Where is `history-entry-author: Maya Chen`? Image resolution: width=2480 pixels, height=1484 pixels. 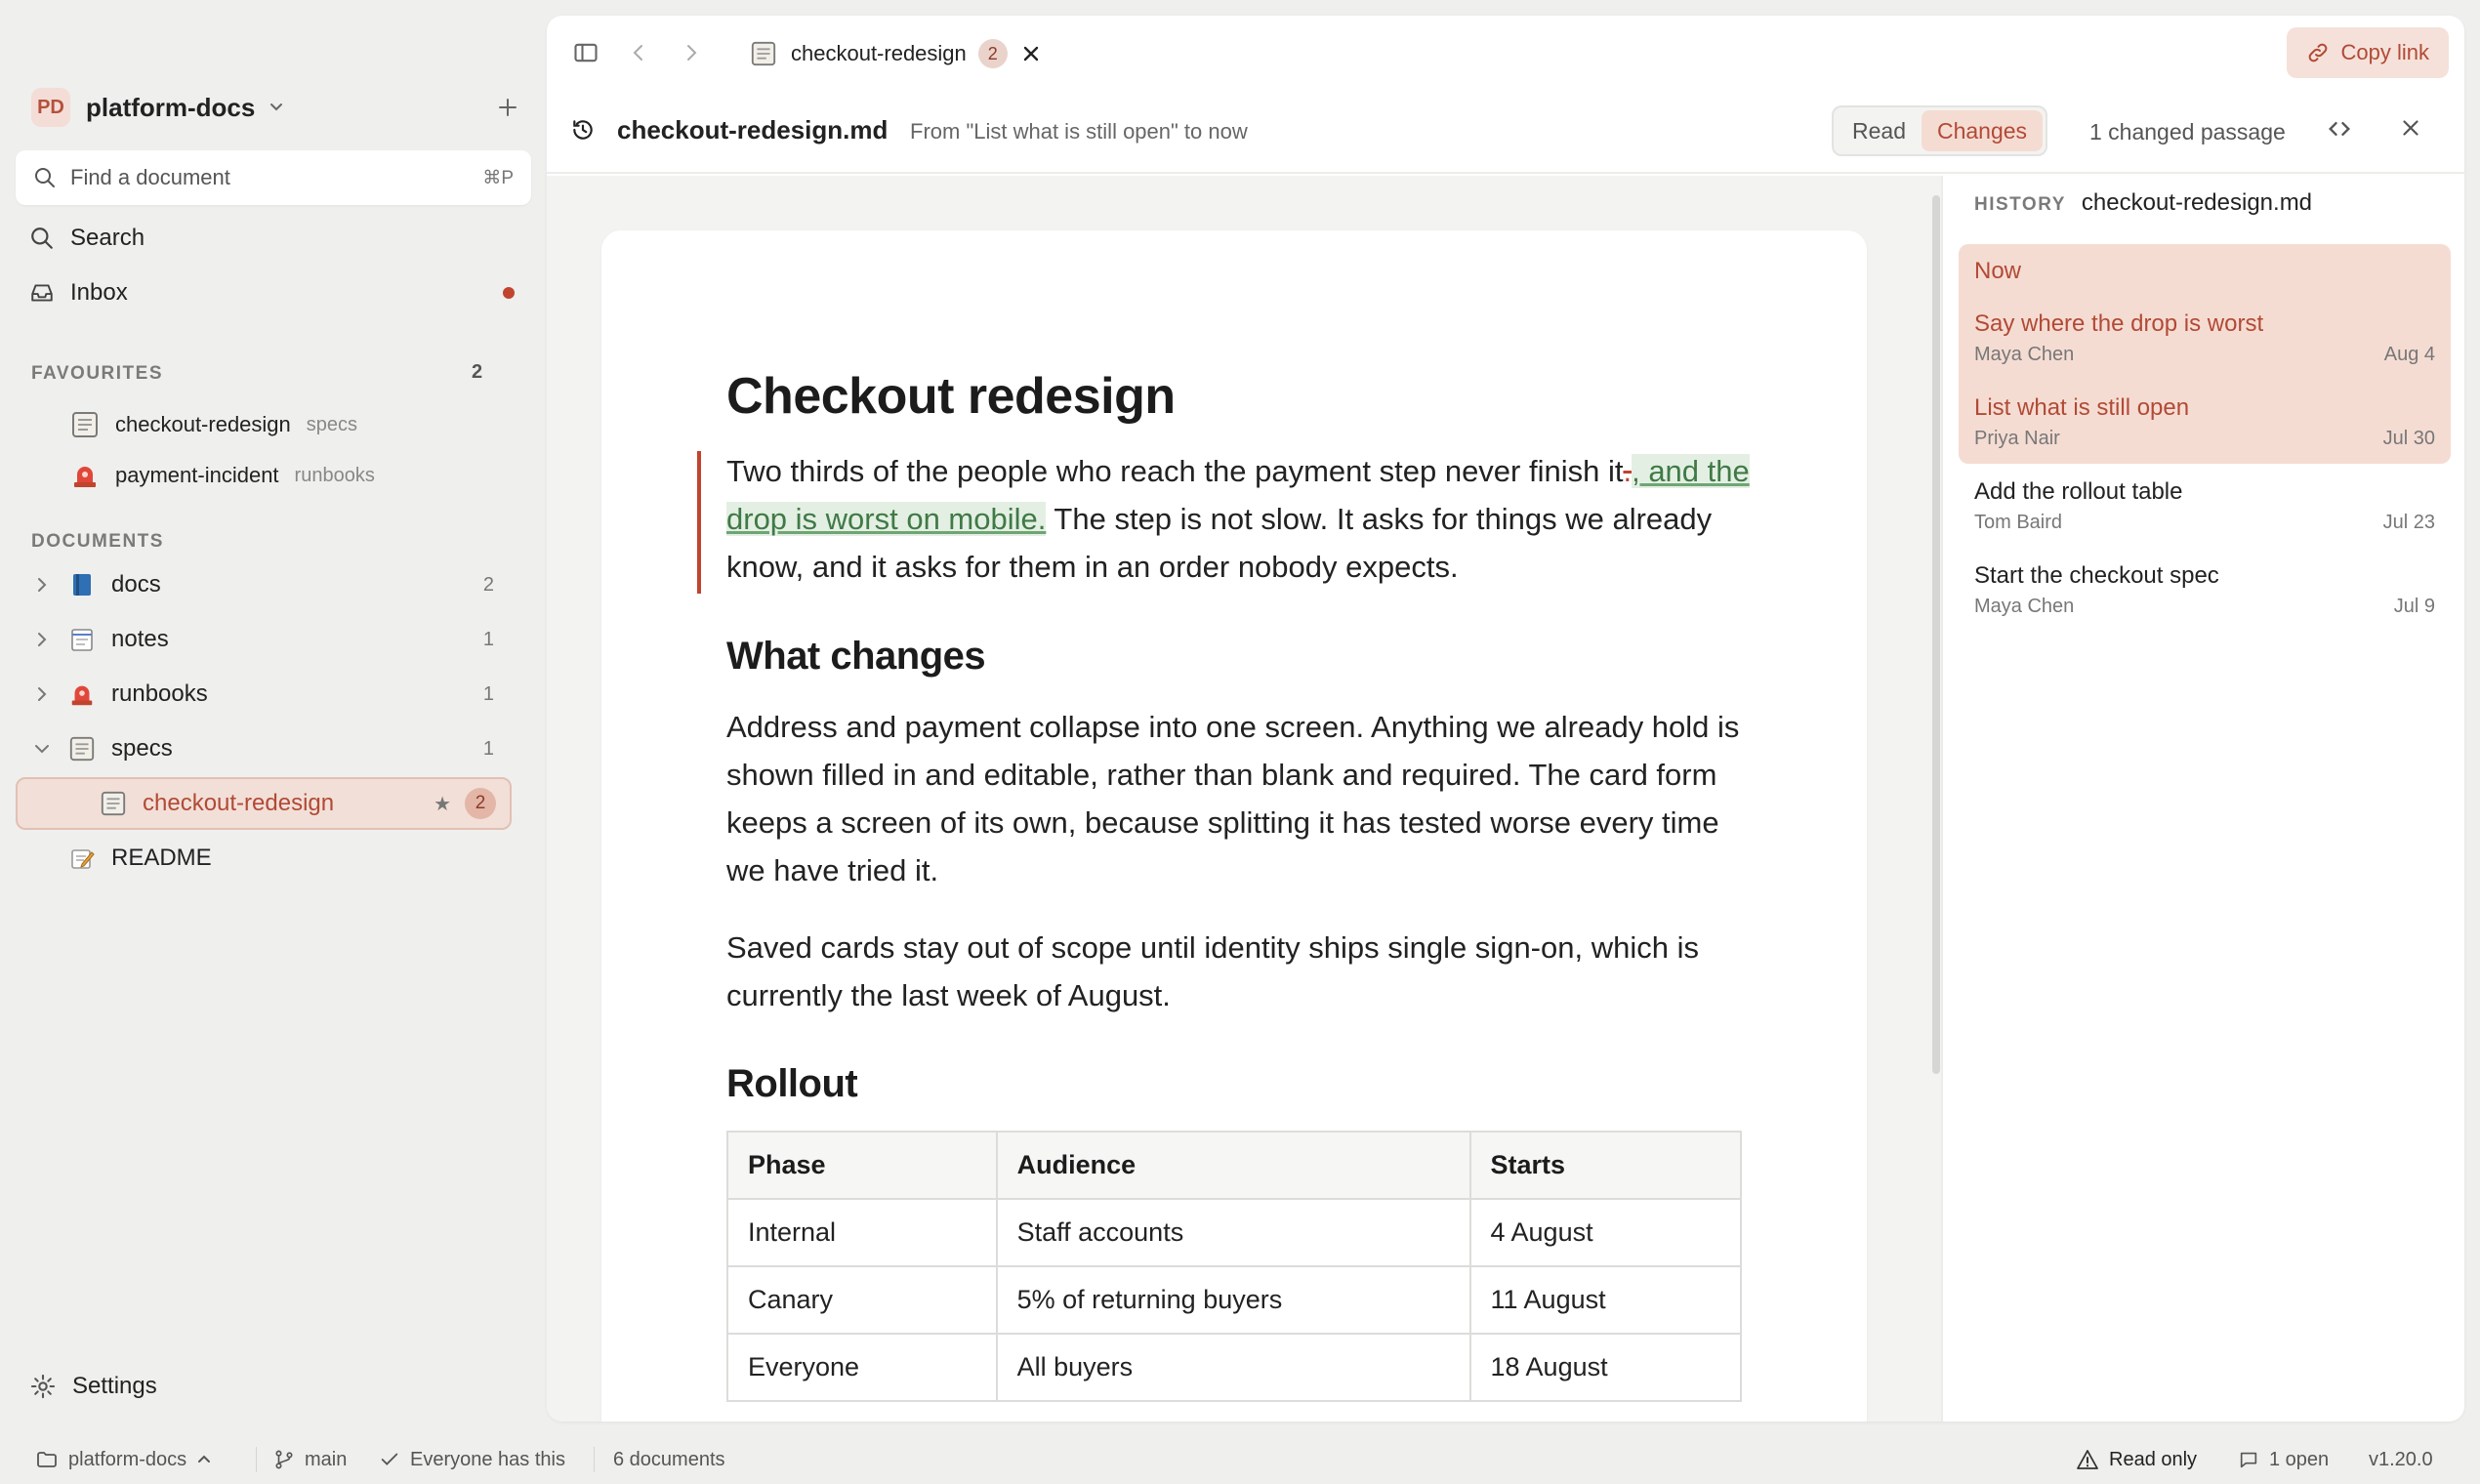 history-entry-author: Maya Chen is located at coordinates (2025, 607).